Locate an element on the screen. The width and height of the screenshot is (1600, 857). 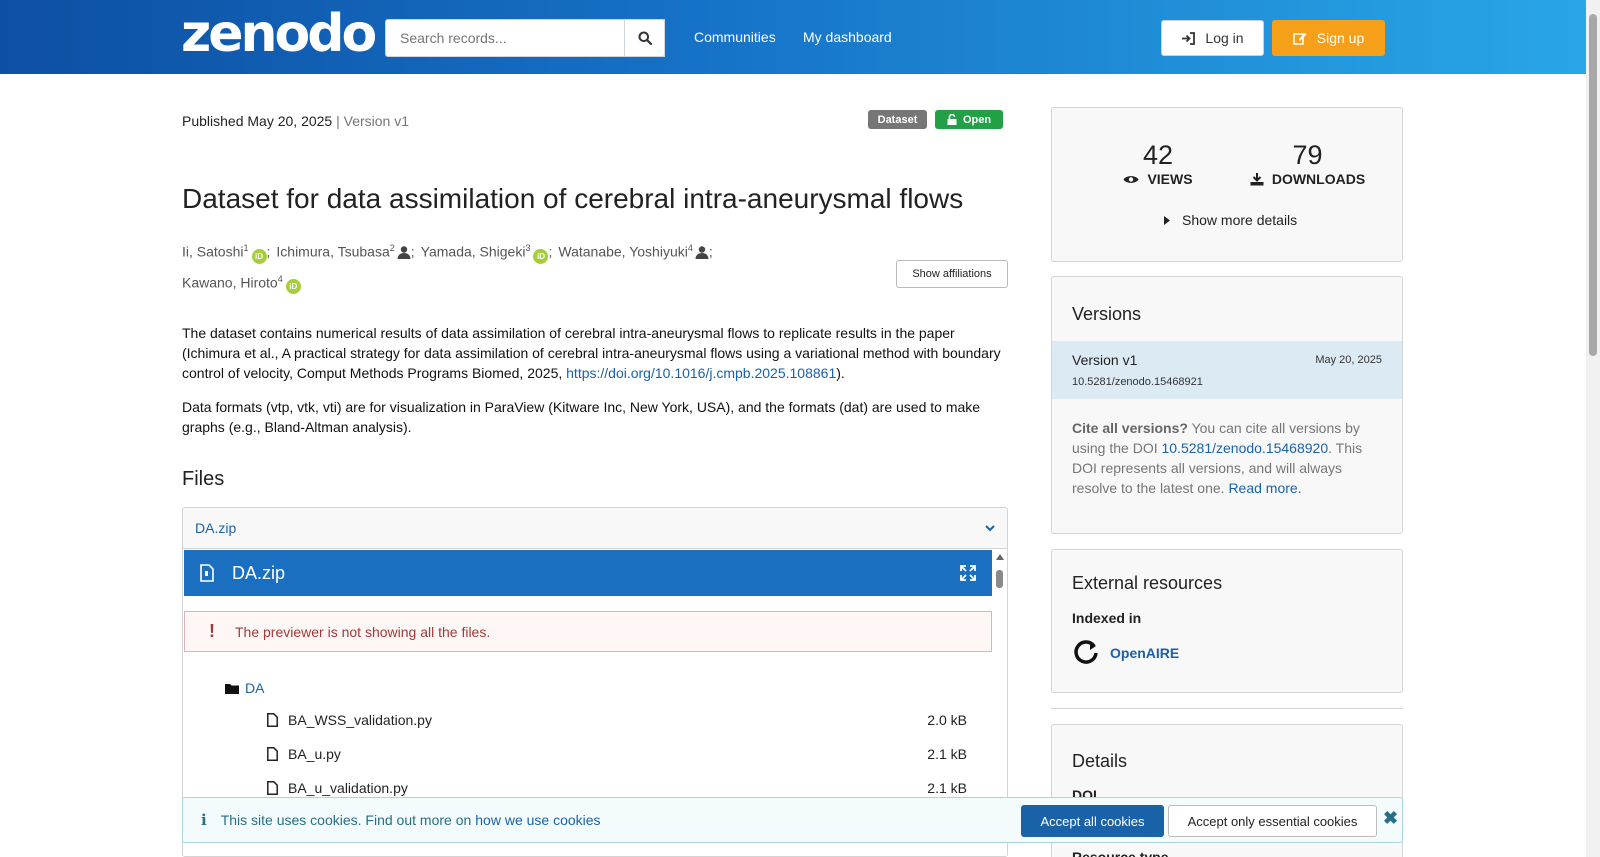
sign-in-icon is located at coordinates (1189, 38).